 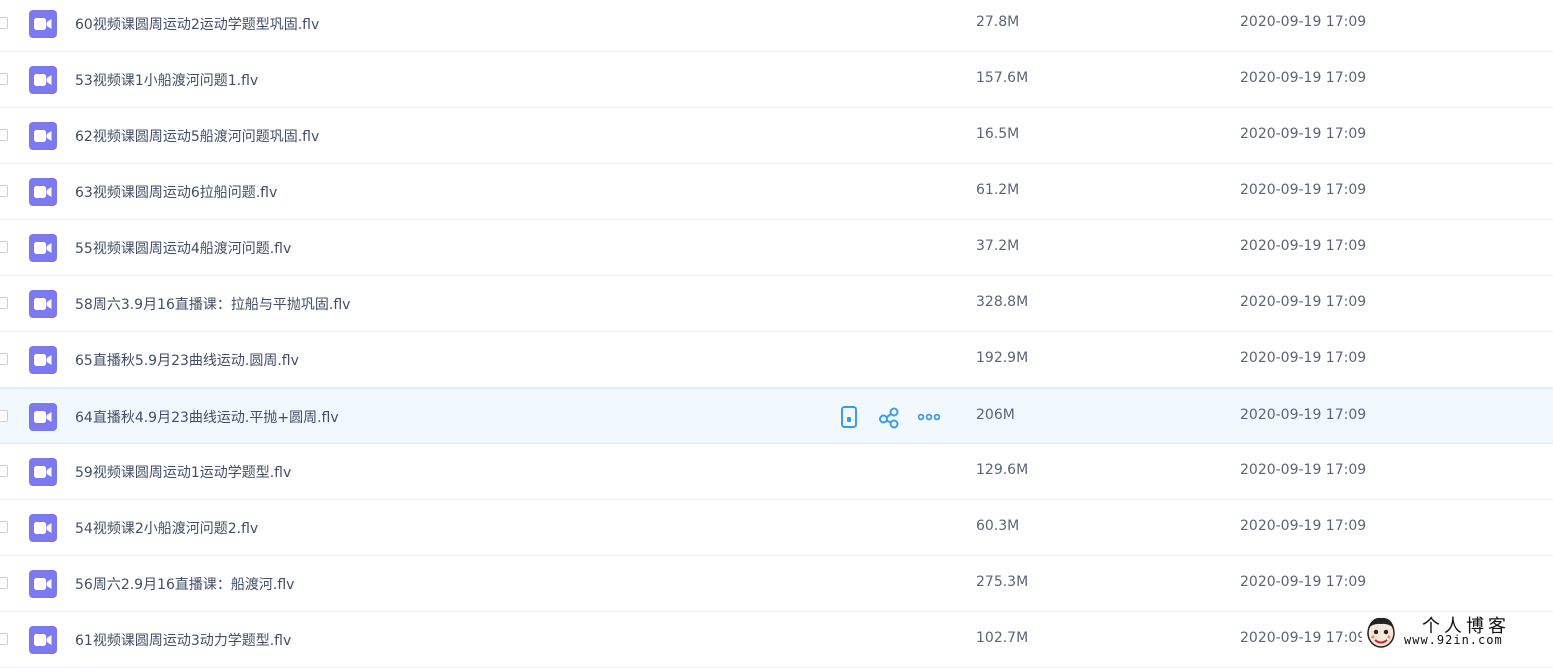 I want to click on file-size: 275.3M, so click(x=1002, y=582).